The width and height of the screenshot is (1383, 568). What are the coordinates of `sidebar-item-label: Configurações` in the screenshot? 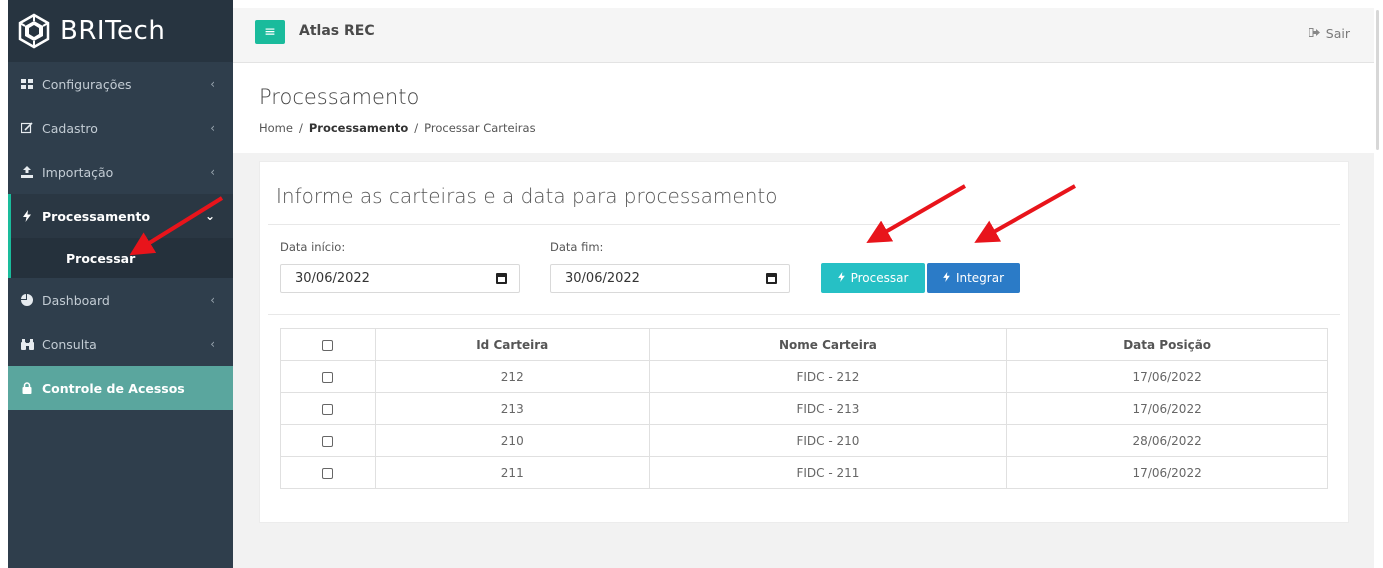 It's located at (87, 84).